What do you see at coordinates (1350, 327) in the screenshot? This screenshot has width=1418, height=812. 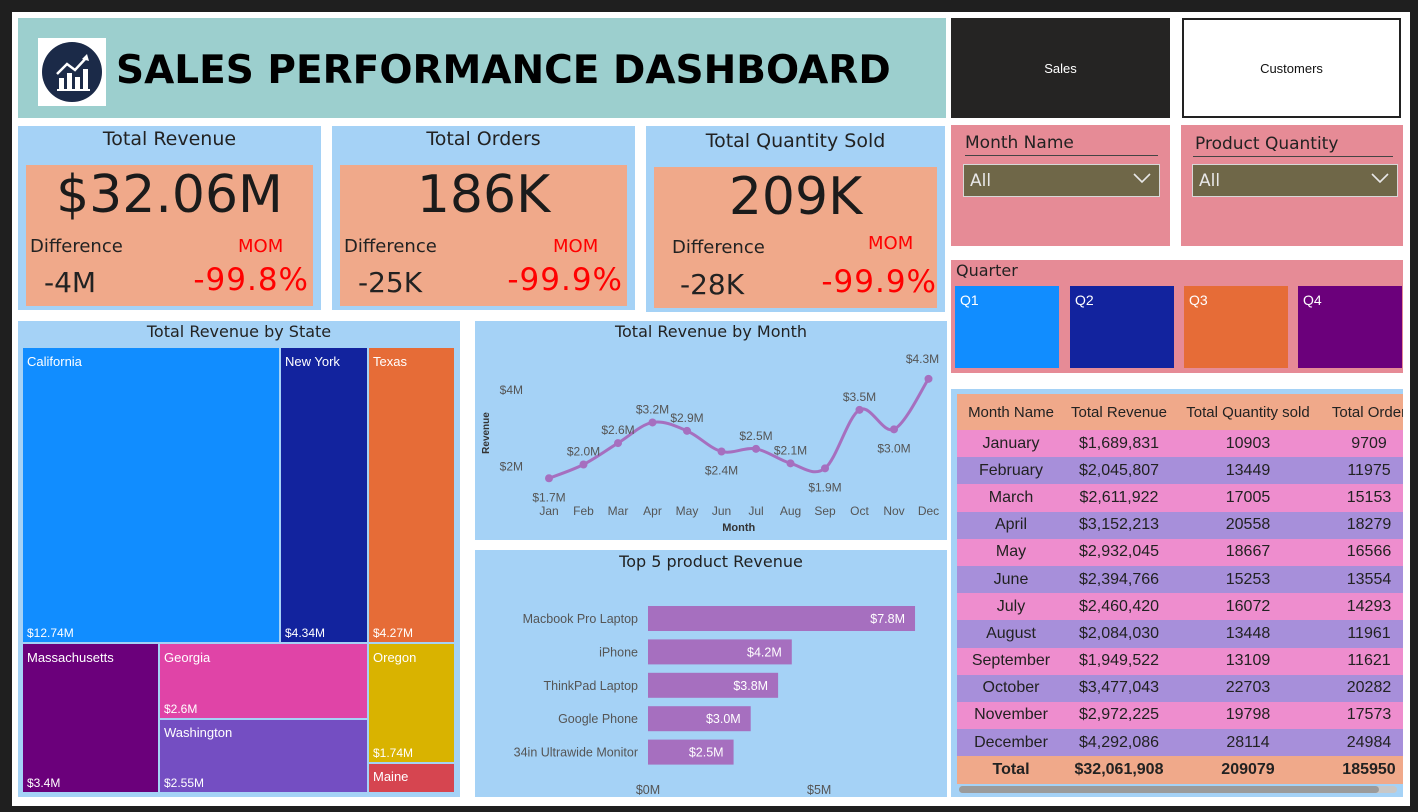 I see `quarter-q4-button: Q4` at bounding box center [1350, 327].